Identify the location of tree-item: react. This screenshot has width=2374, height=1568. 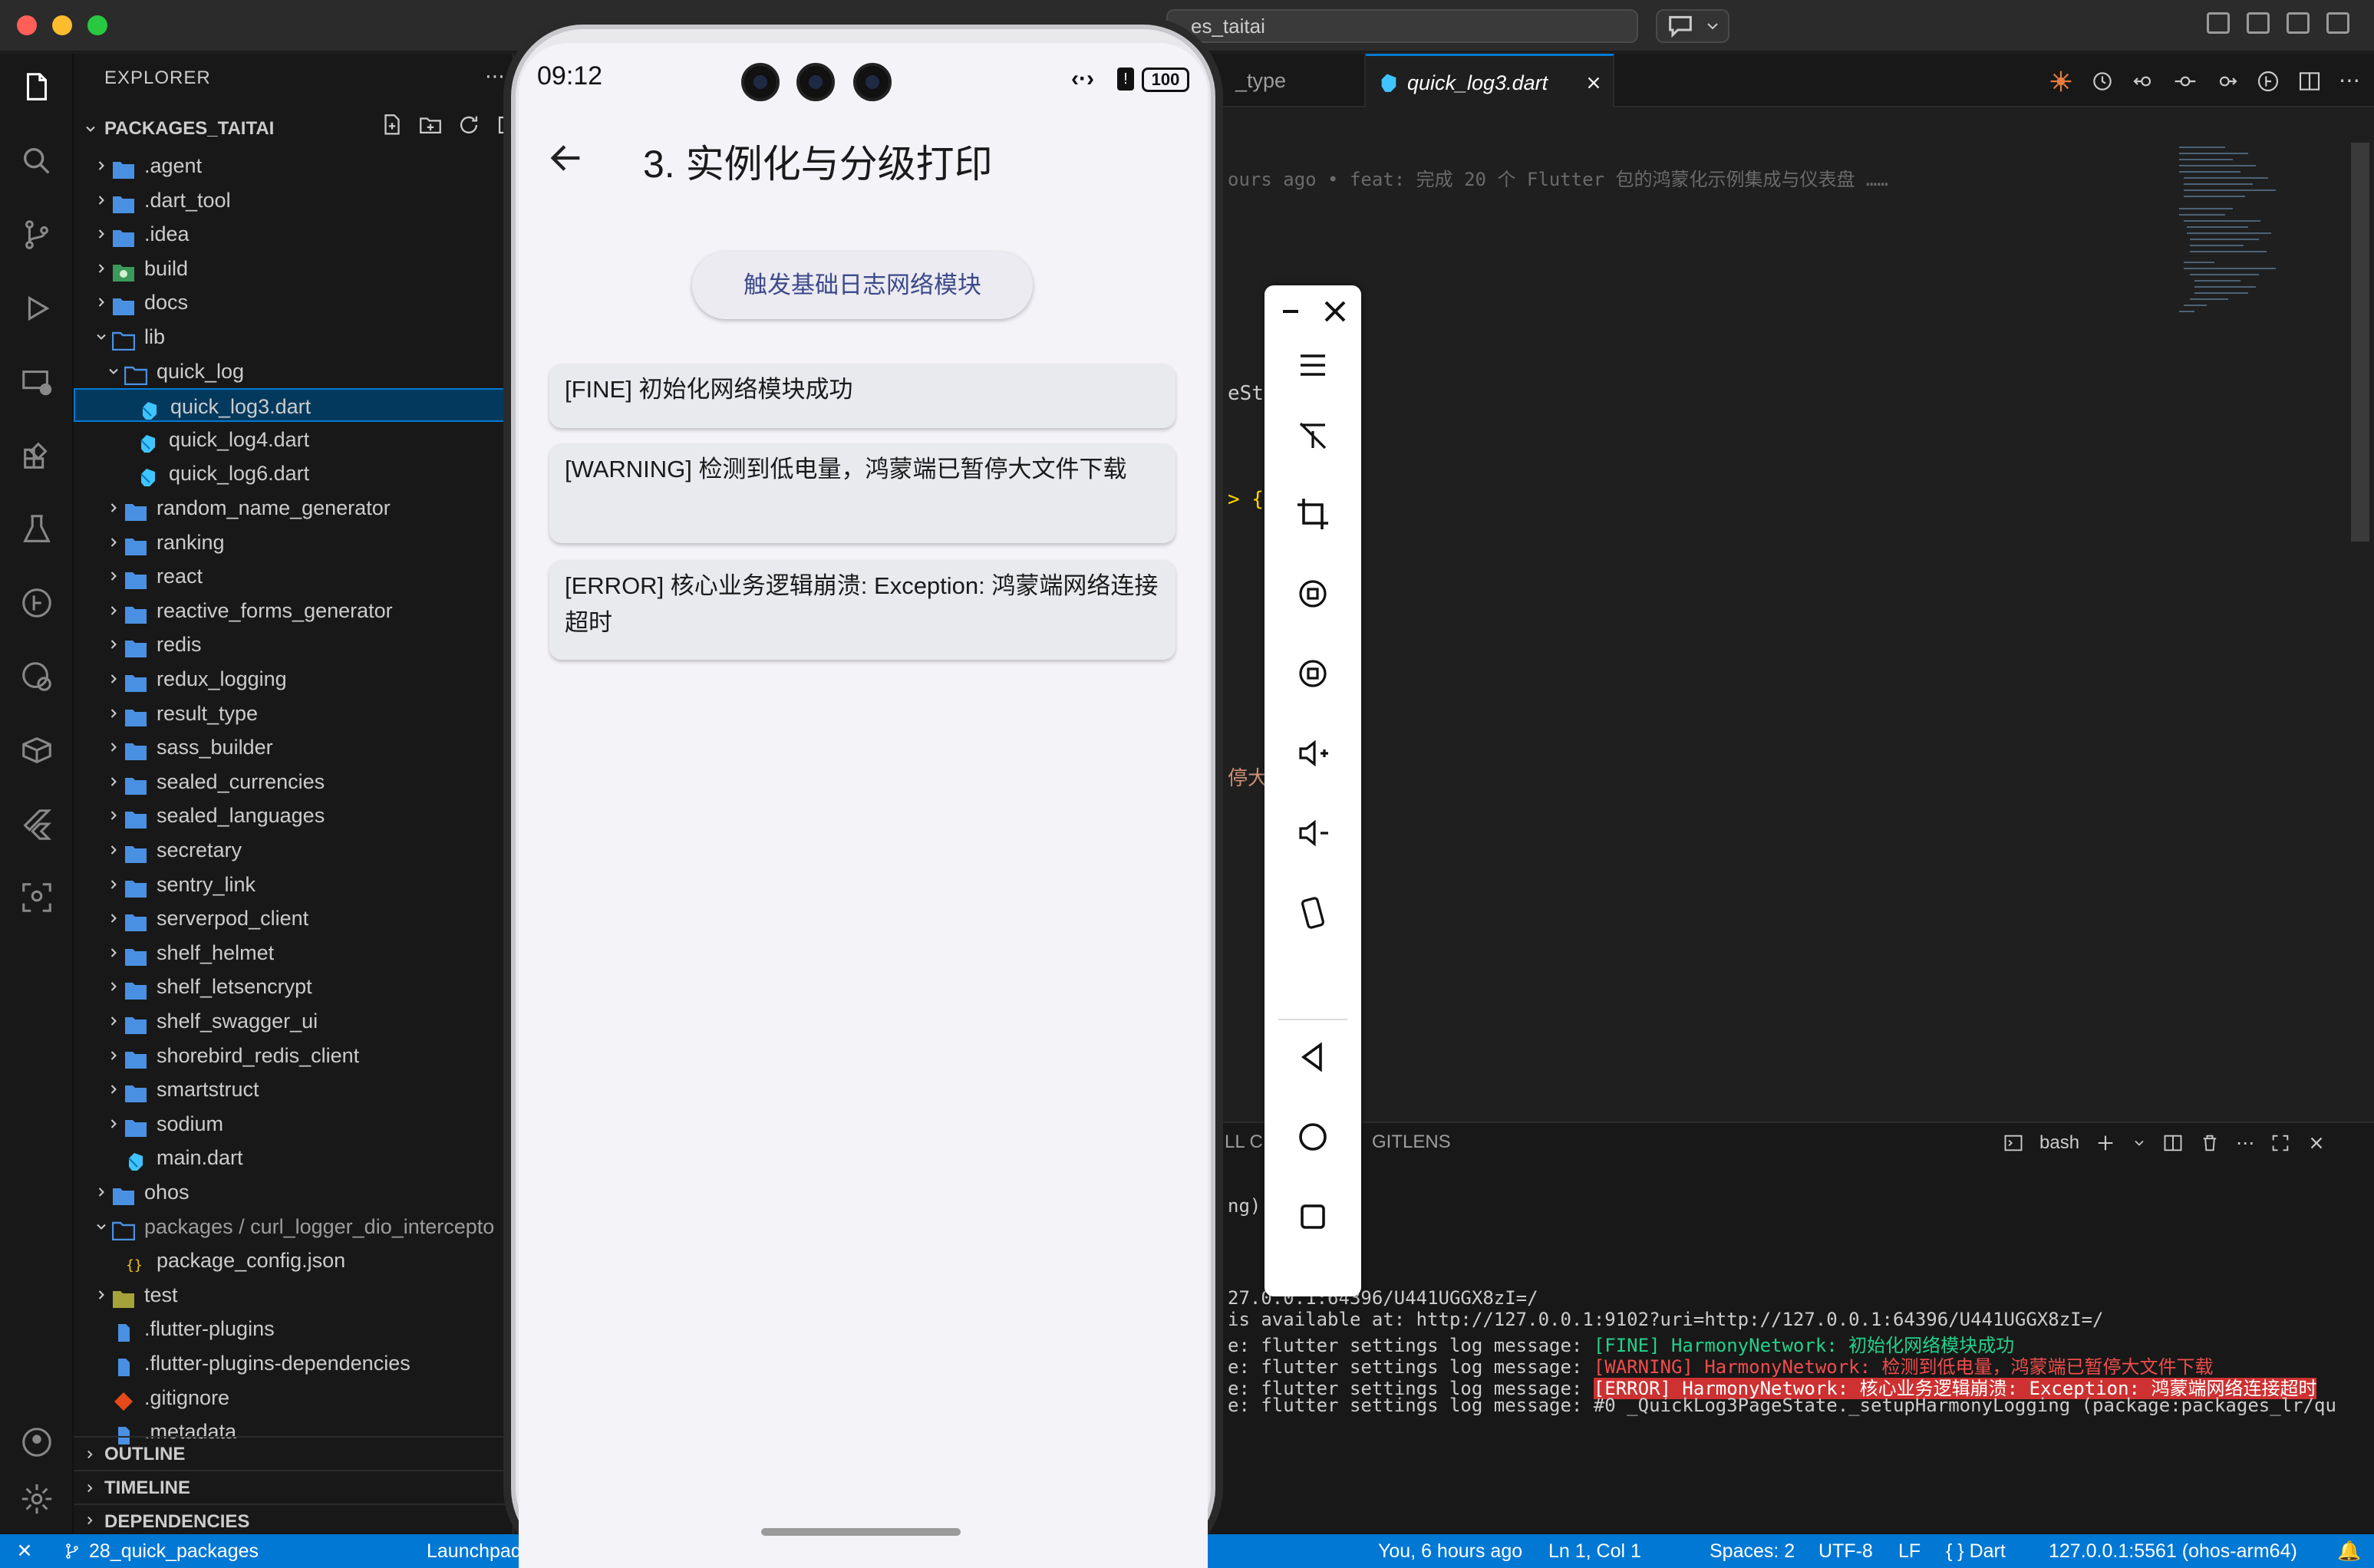
(294, 576).